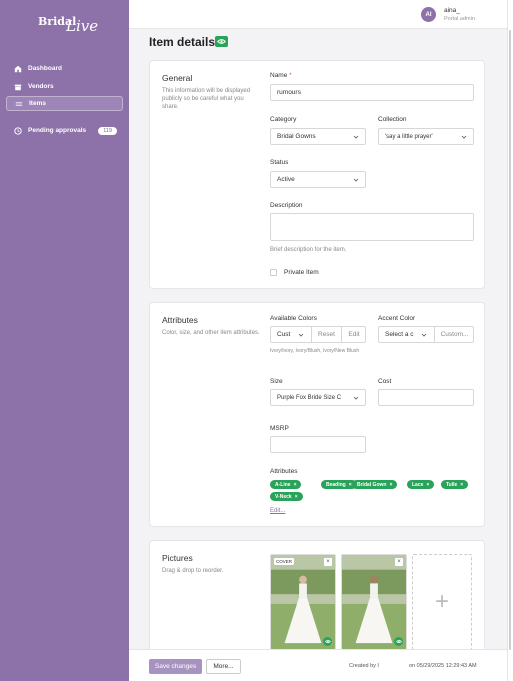 The height and width of the screenshot is (681, 513). I want to click on category-value: Bridal Gowns, so click(296, 136).